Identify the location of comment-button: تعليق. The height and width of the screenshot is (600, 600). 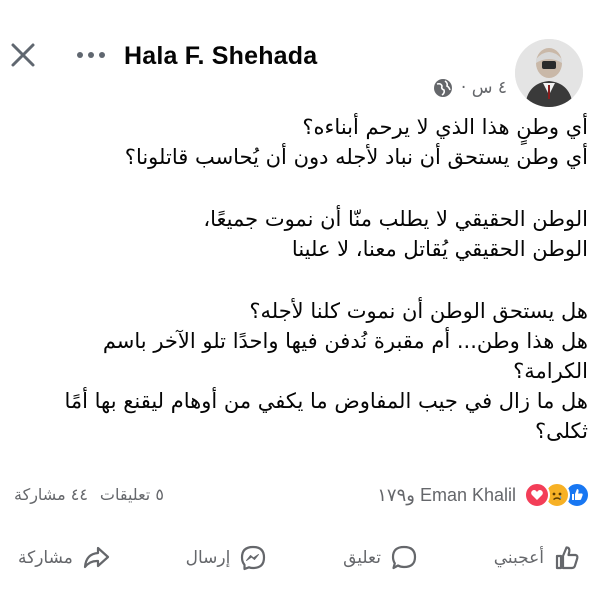
(381, 558).